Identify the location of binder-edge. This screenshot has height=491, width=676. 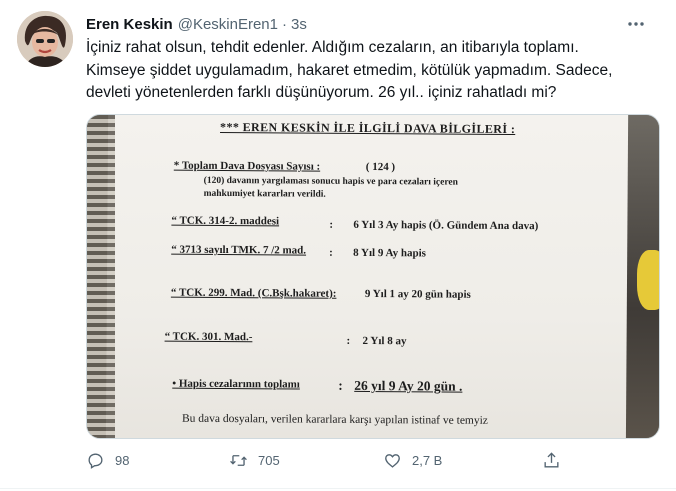
(101, 276).